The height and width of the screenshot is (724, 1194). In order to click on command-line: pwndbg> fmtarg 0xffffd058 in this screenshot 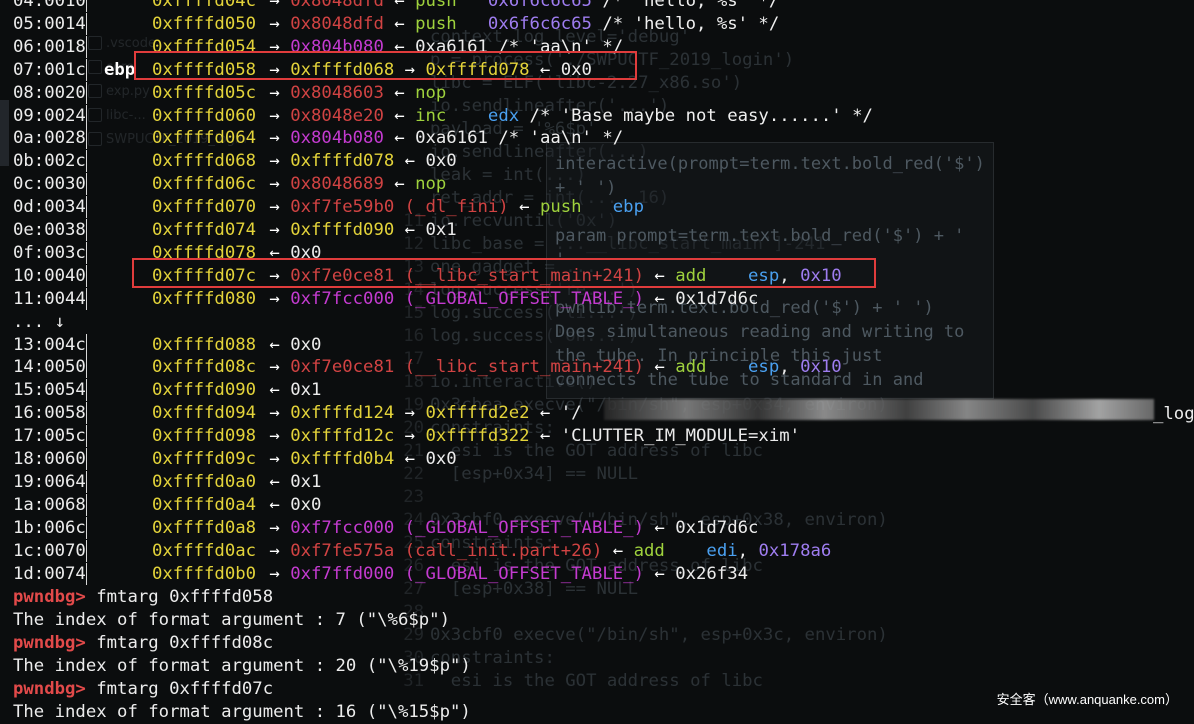, I will do `click(143, 597)`.